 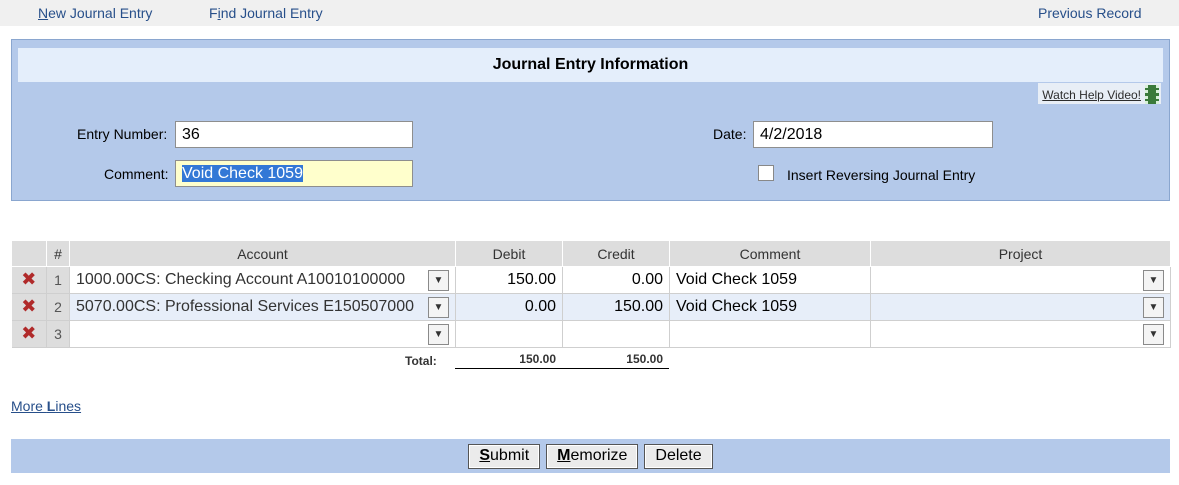 What do you see at coordinates (1090, 13) in the screenshot?
I see `previous-record-link: Previous Record` at bounding box center [1090, 13].